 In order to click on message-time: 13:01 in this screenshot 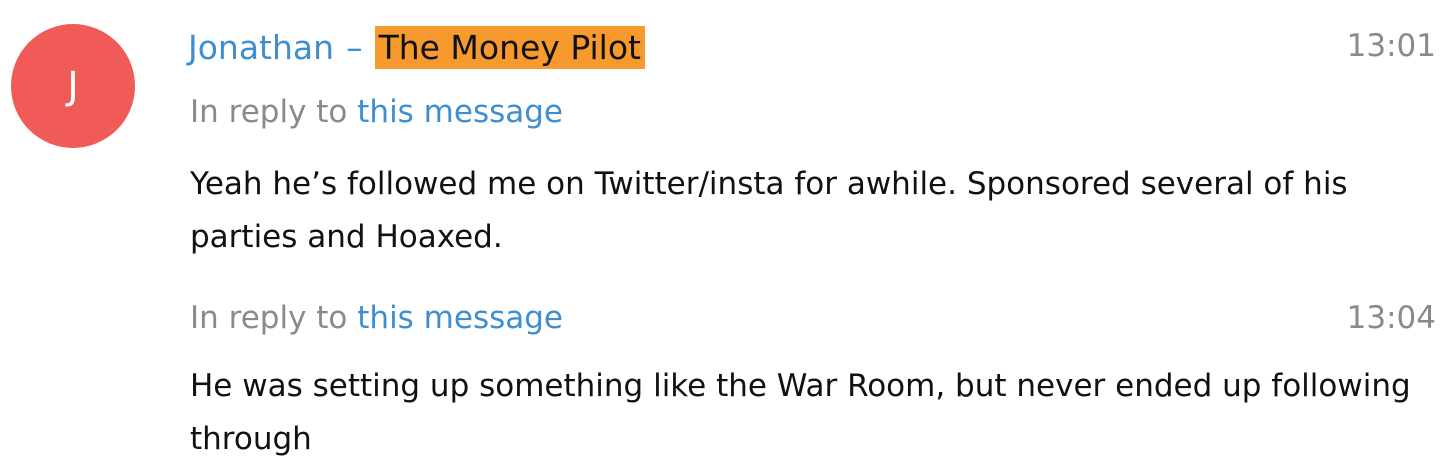, I will do `click(1391, 46)`.